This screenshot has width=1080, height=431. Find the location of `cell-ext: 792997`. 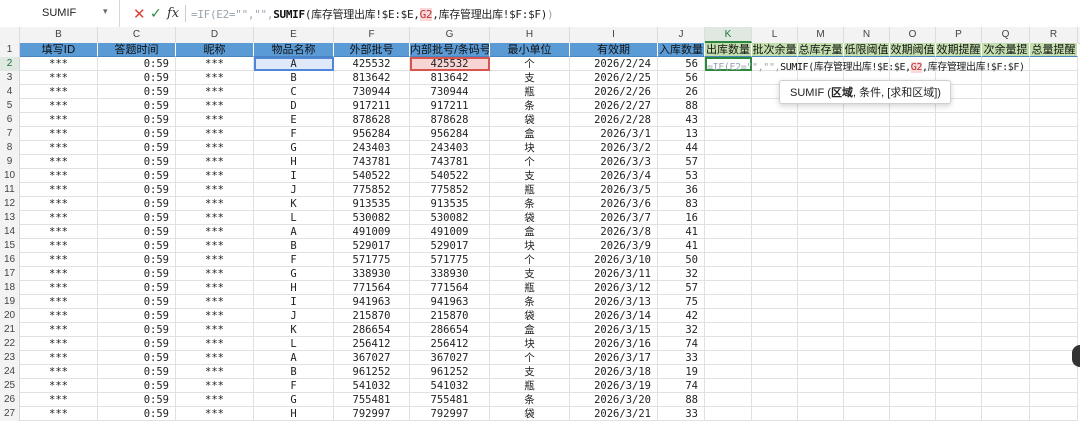

cell-ext: 792997 is located at coordinates (372, 414).